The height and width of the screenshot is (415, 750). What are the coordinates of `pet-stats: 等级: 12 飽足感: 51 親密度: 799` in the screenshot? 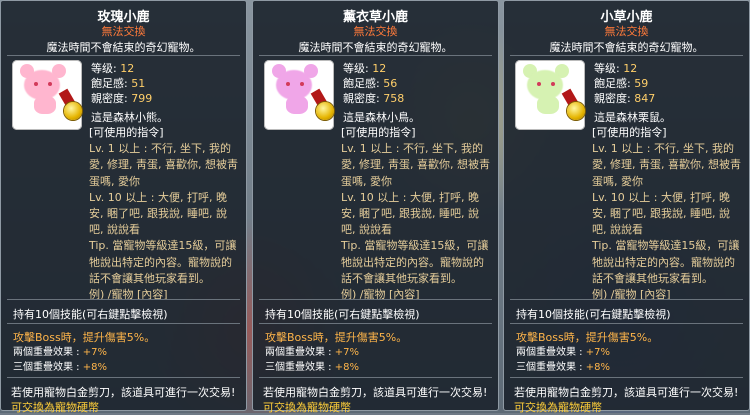 It's located at (121, 83).